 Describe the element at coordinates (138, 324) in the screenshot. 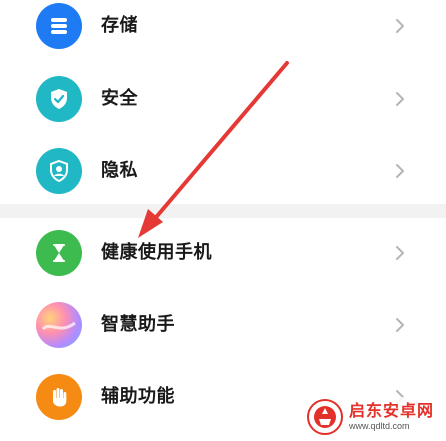

I see `settings-item-label: 智慧助手` at that location.